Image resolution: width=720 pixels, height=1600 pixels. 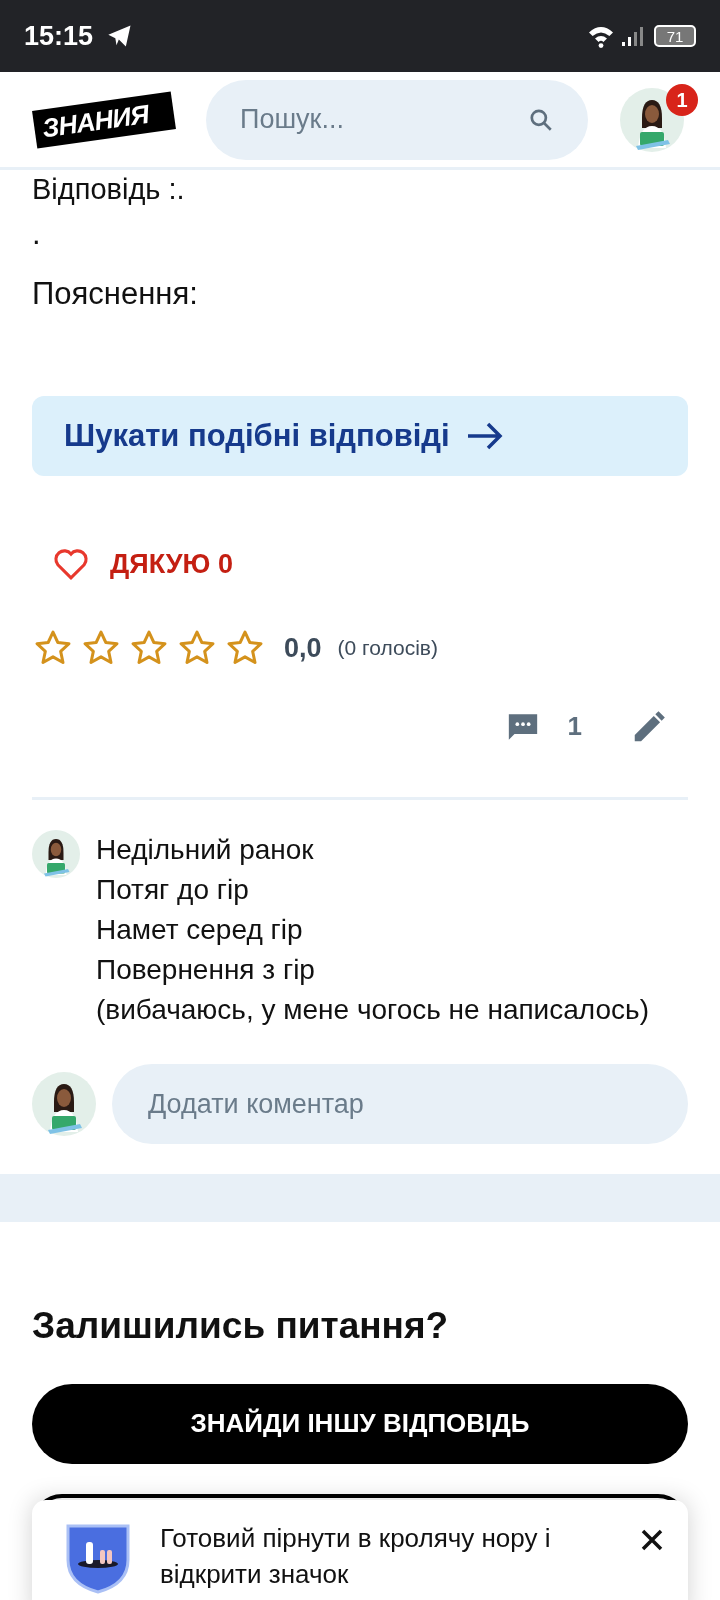 I want to click on close-icon, so click(x=652, y=1540).